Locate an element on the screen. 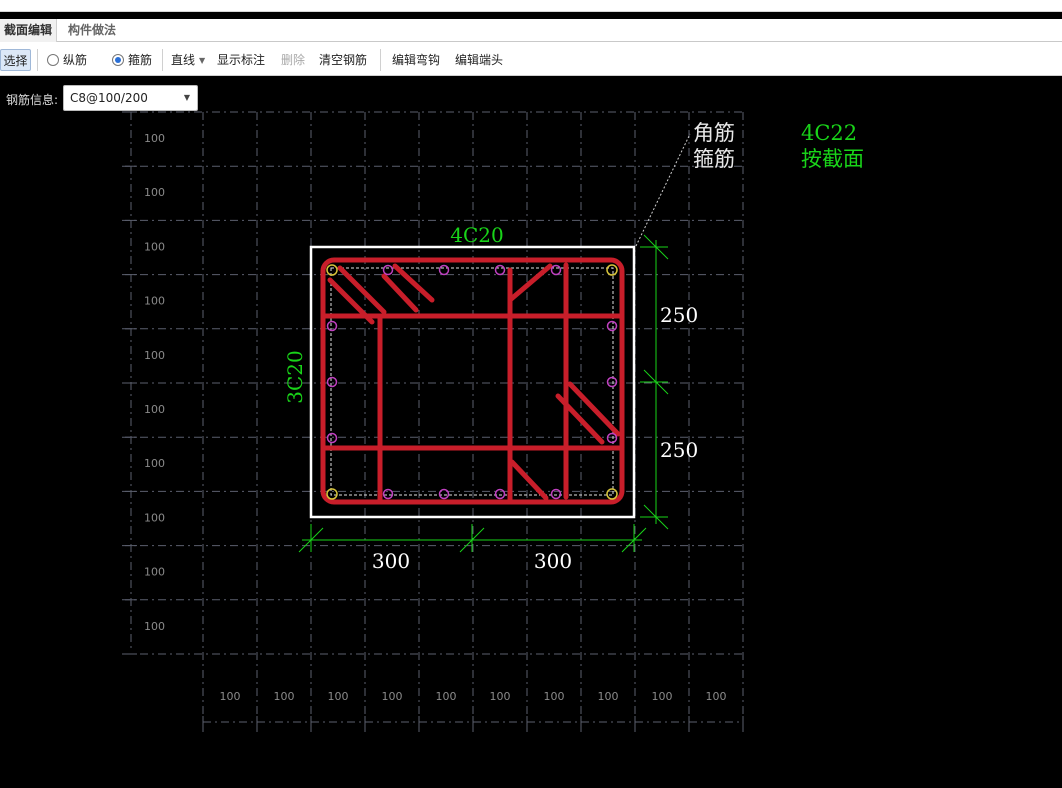 Image resolution: width=1062 pixels, height=788 pixels. caret-down-icon: ▼ is located at coordinates (202, 60).